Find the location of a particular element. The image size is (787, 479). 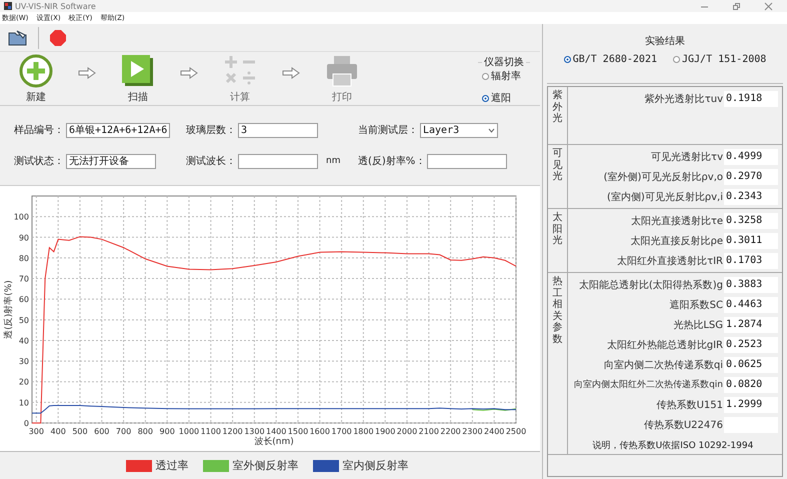

plus-circle-icon is located at coordinates (36, 71).